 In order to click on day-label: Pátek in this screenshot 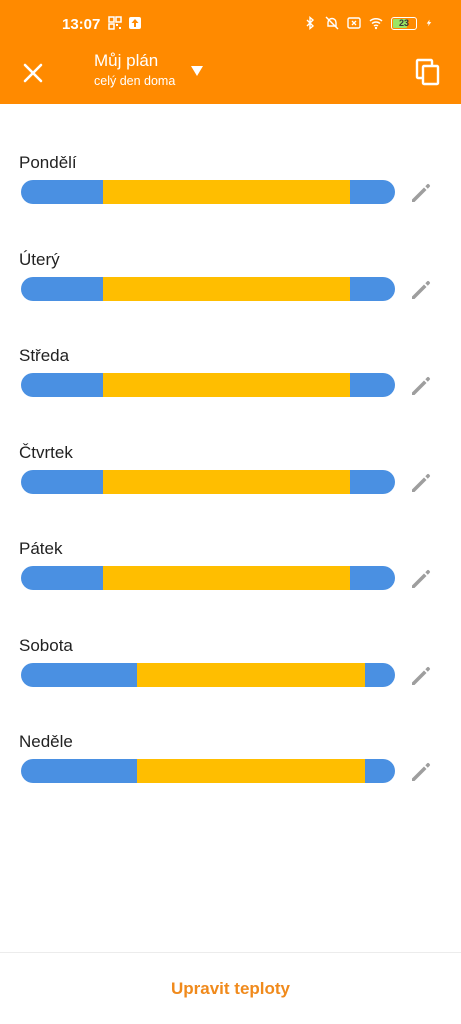, I will do `click(41, 548)`.